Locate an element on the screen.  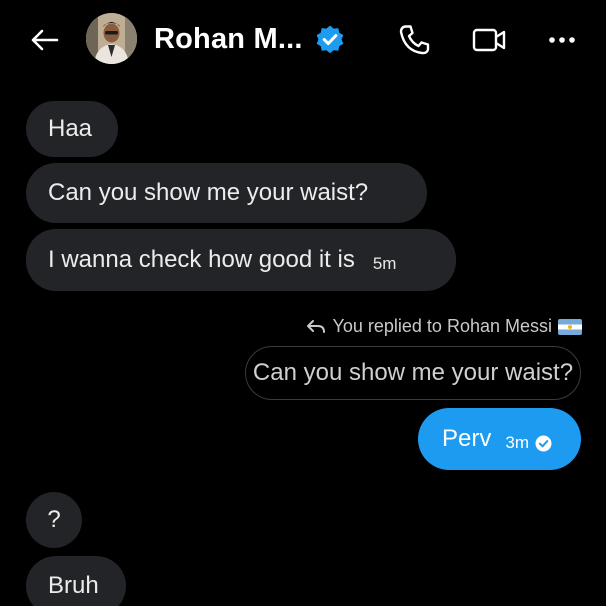
message-text: Bruh is located at coordinates (73, 585).